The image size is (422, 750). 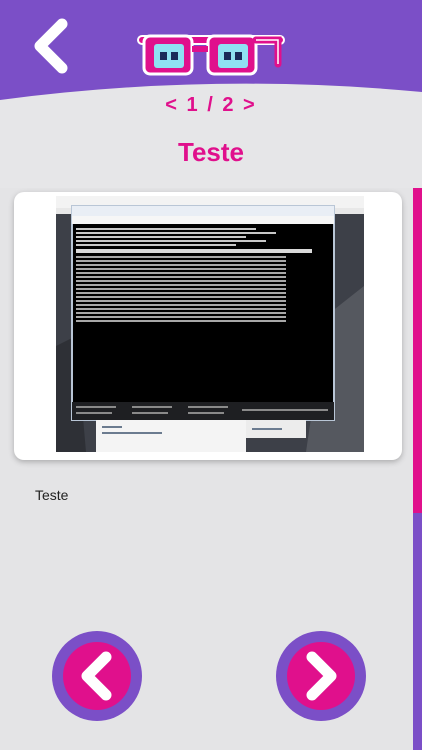 I want to click on image-caption: Teste, so click(x=52, y=495).